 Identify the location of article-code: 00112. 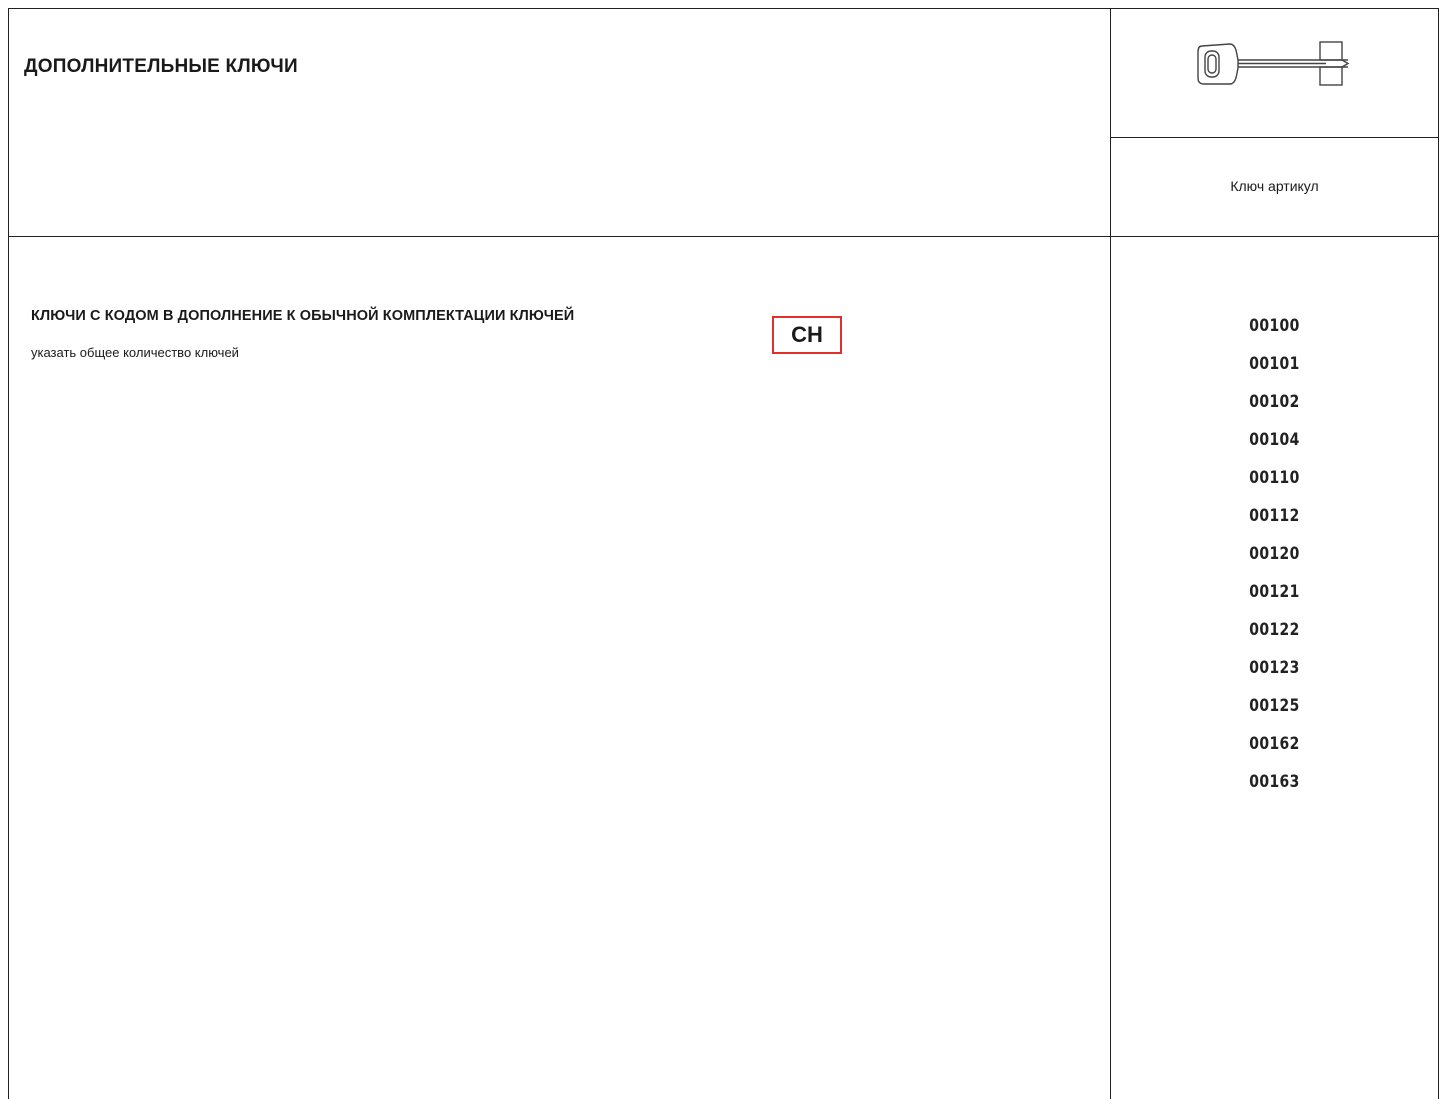
(1274, 516).